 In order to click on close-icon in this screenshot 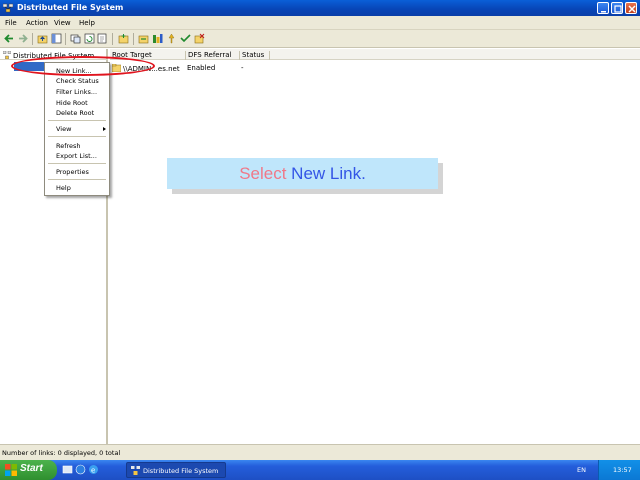, I will do `click(632, 9)`.